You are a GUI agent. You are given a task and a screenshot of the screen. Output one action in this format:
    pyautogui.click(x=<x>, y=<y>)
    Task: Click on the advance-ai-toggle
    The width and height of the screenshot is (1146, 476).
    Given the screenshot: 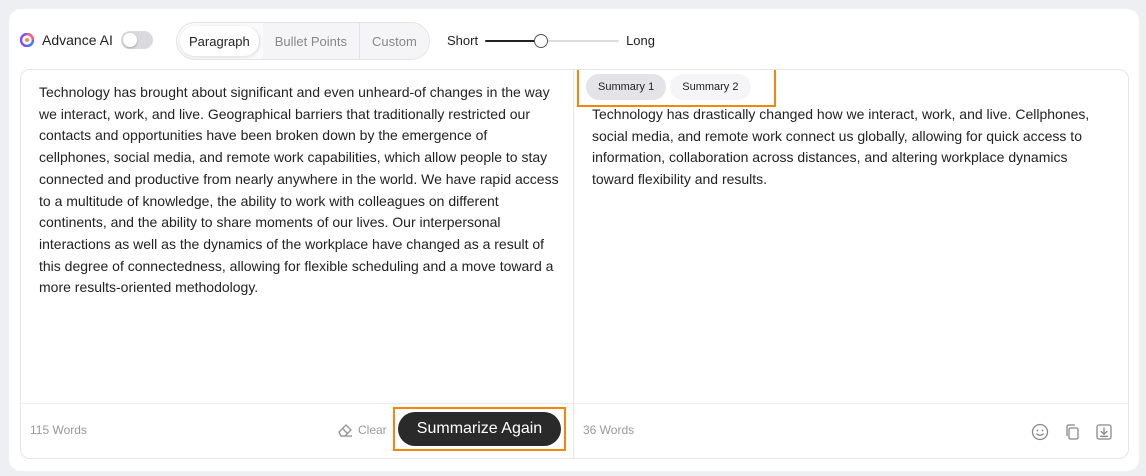 What is the action you would take?
    pyautogui.click(x=136, y=40)
    